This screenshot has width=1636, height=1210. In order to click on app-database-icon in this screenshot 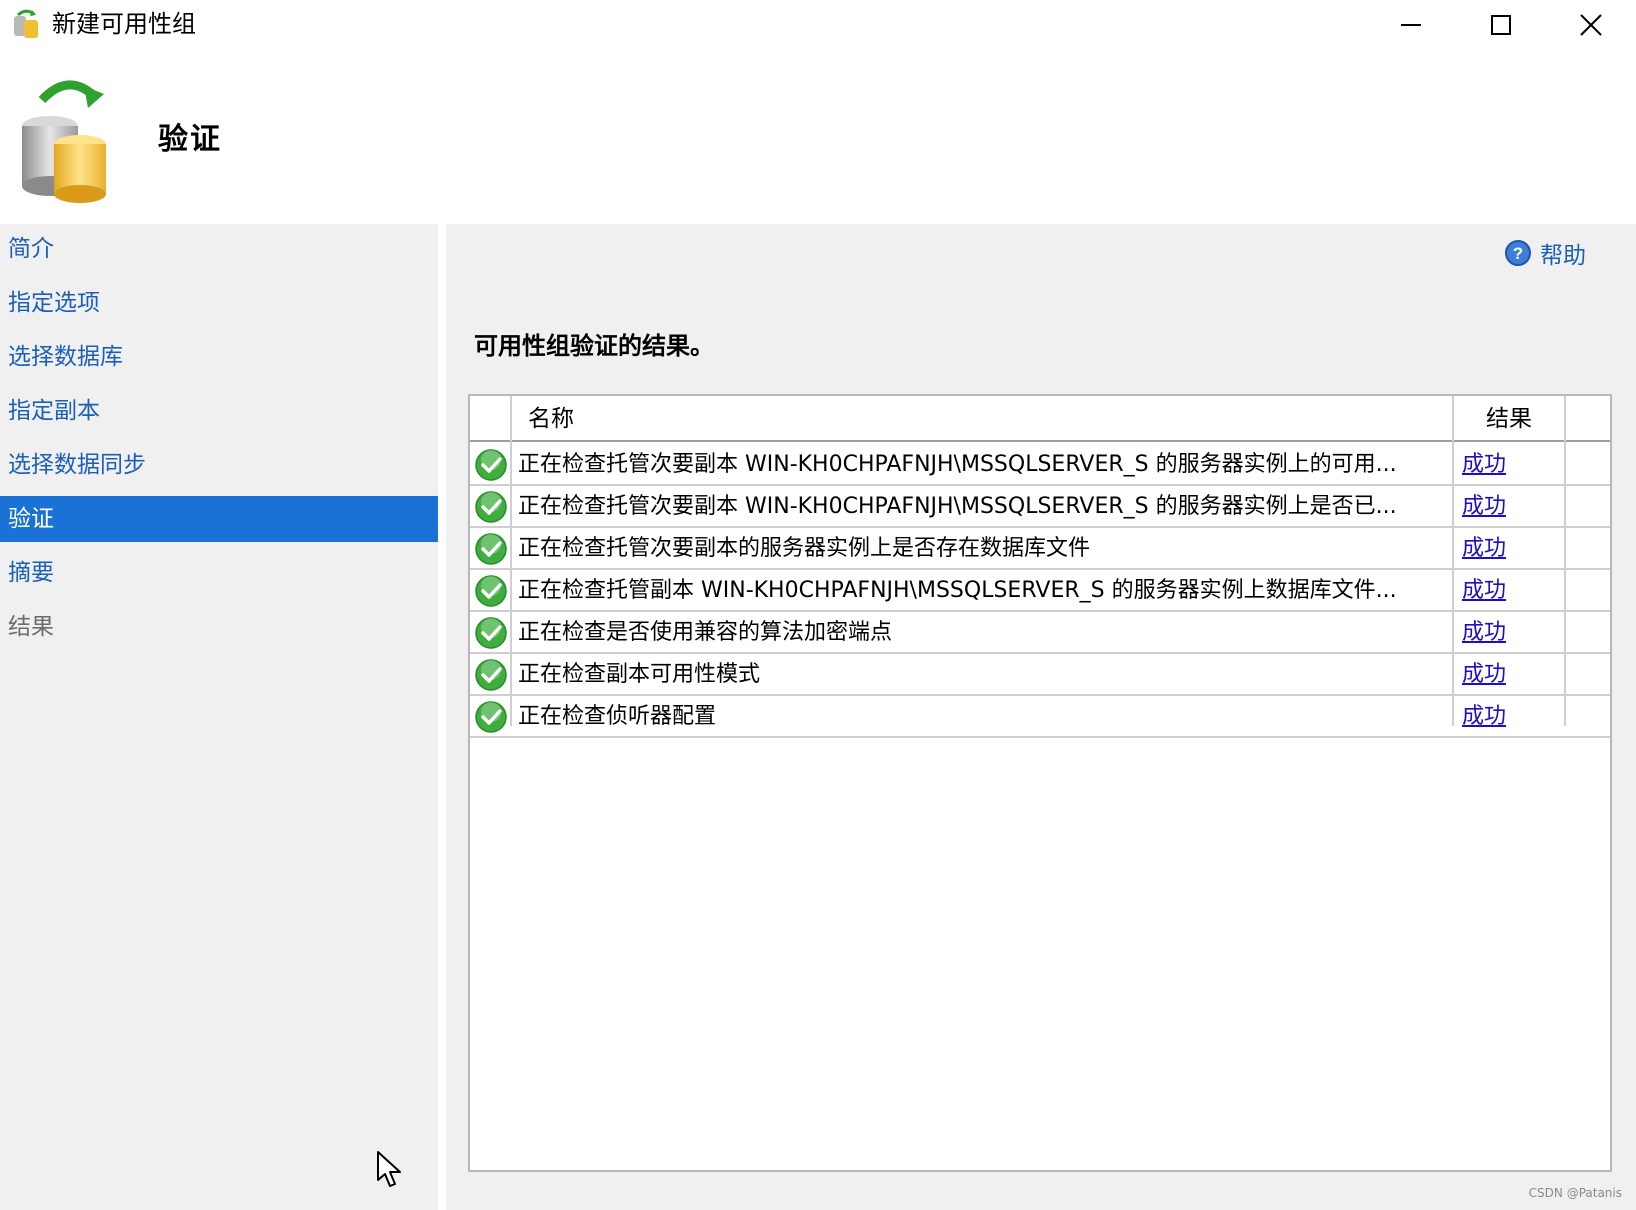, I will do `click(26, 23)`.